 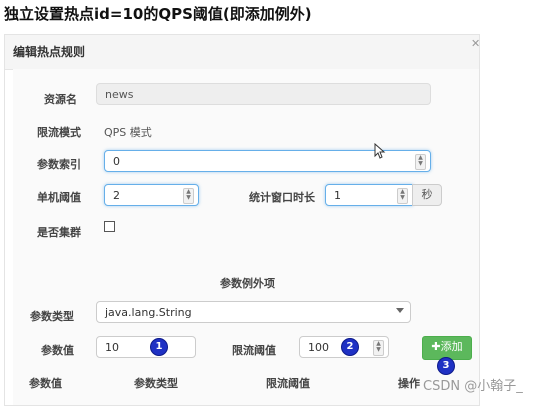 I want to click on column-header-param-type: 参数类型, so click(x=156, y=383).